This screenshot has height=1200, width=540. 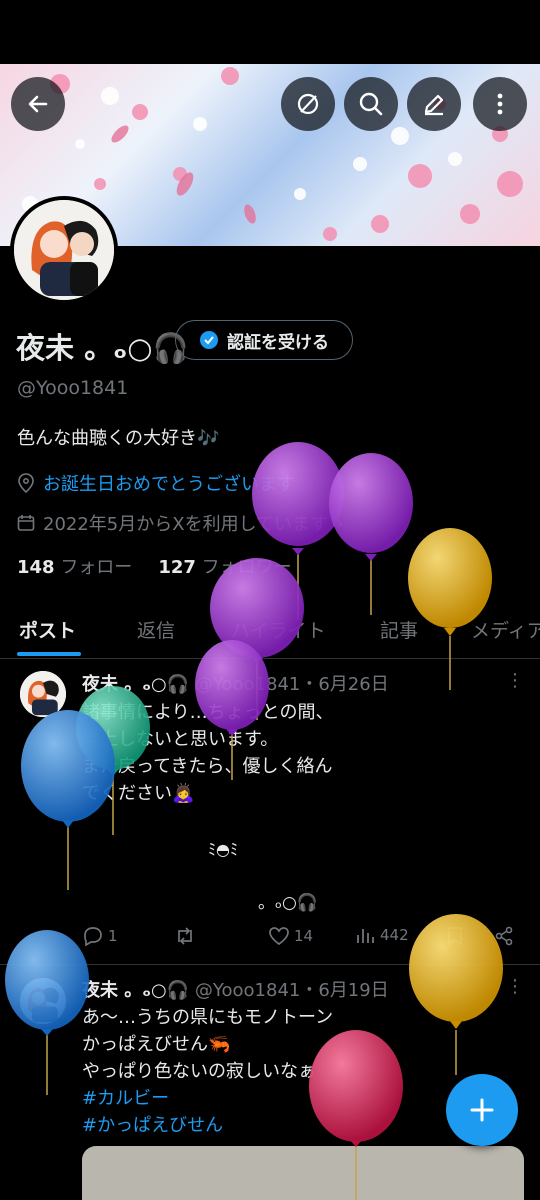 I want to click on balloon-red, so click(x=356, y=1115).